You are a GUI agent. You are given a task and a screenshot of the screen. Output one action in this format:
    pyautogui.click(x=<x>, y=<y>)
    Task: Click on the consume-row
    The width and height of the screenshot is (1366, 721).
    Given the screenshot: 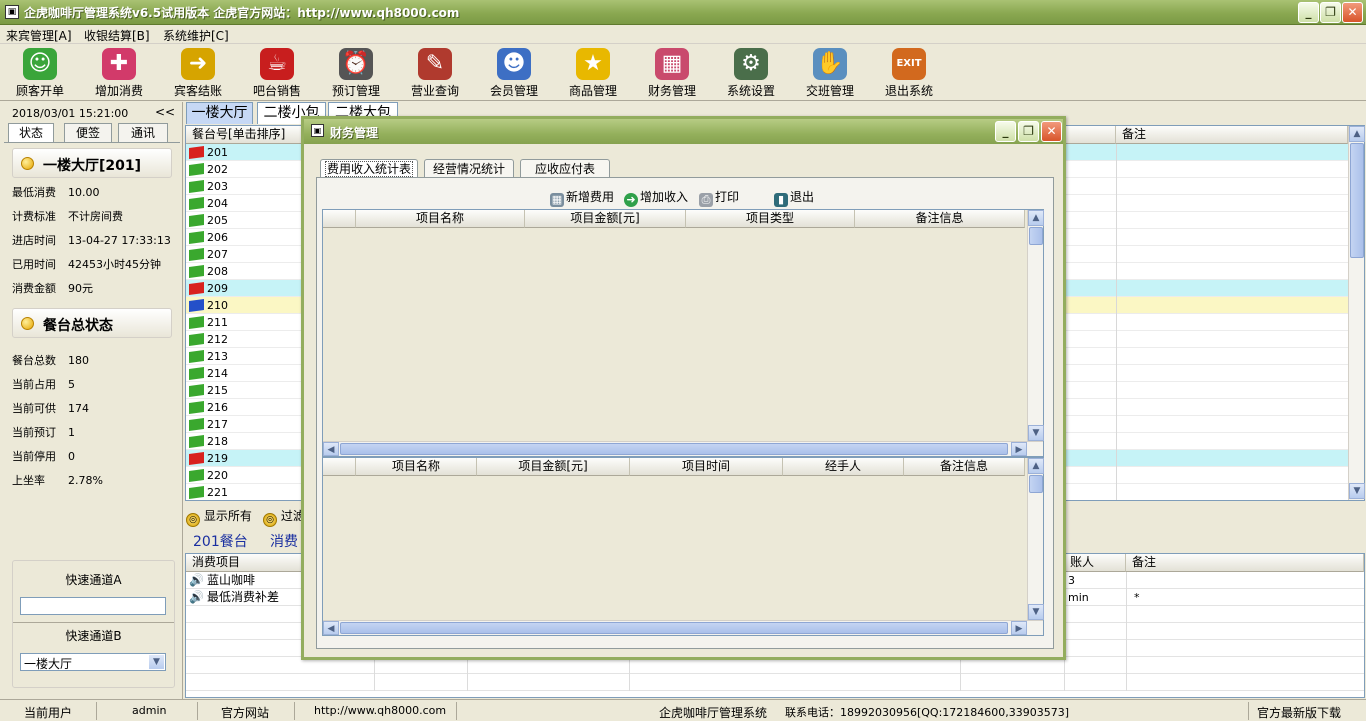 What is the action you would take?
    pyautogui.click(x=775, y=682)
    